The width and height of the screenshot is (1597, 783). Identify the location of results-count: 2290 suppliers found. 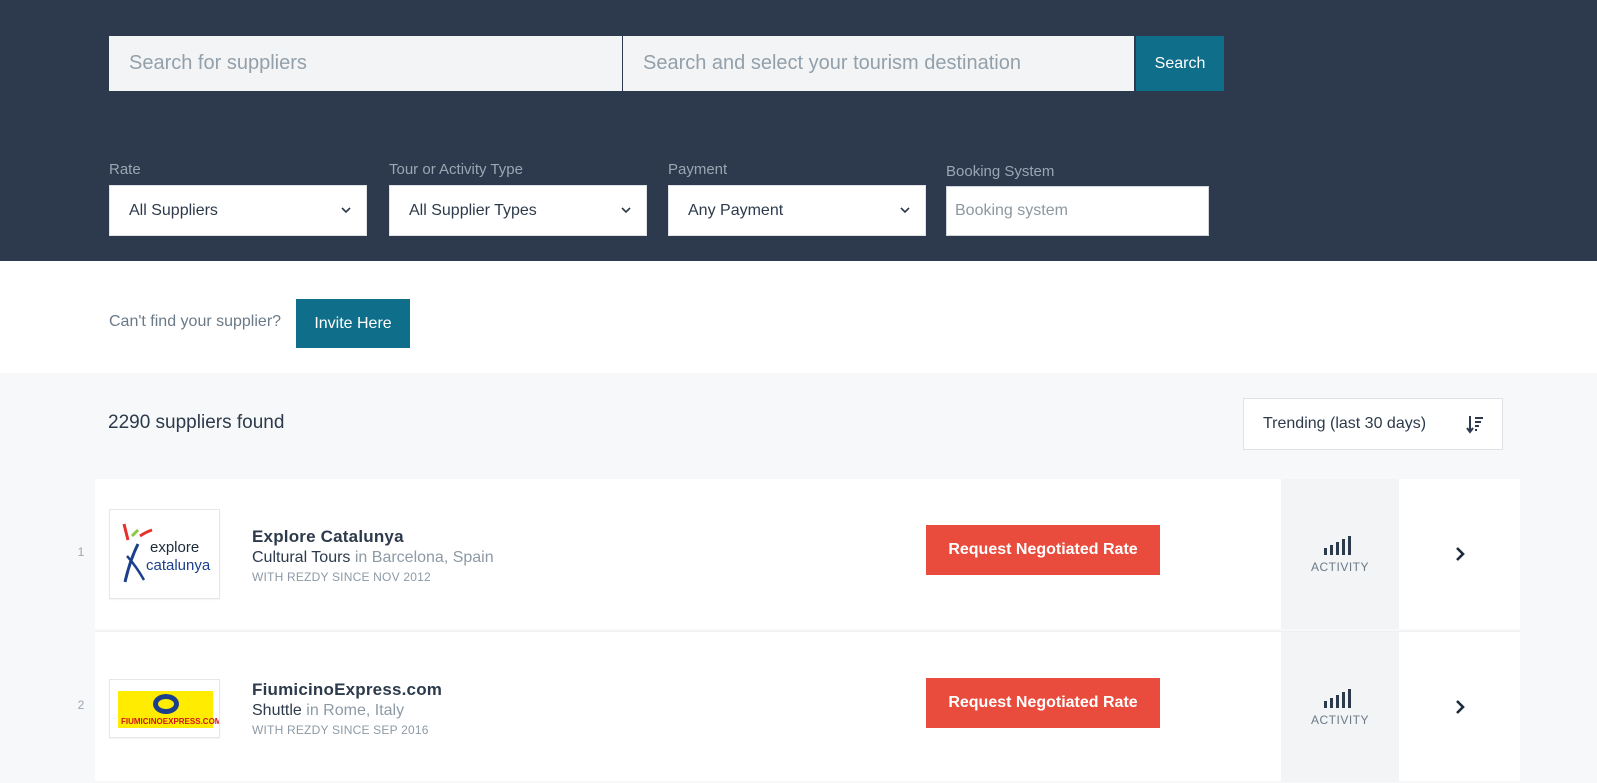
(196, 422).